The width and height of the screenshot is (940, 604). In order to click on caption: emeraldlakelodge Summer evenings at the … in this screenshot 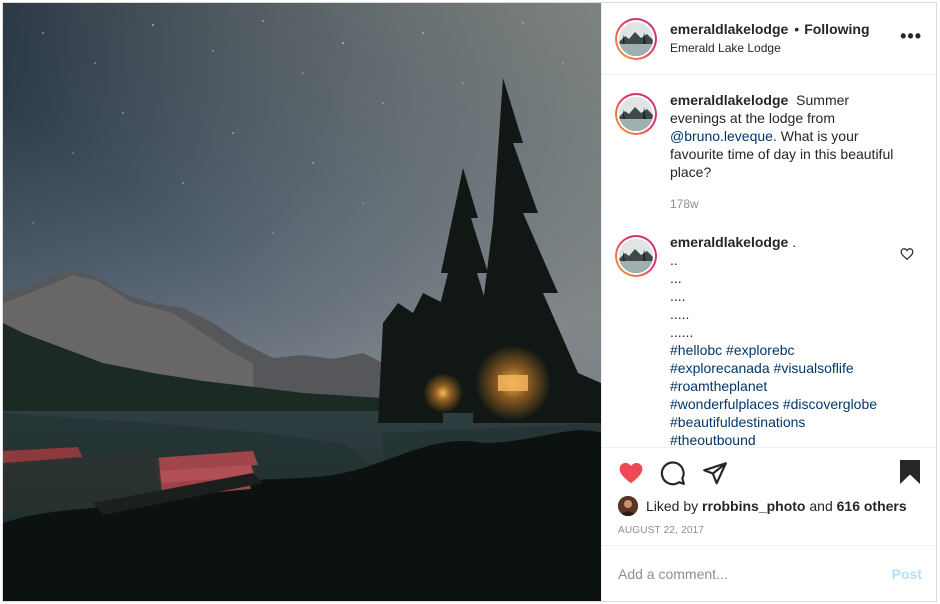, I will do `click(768, 152)`.